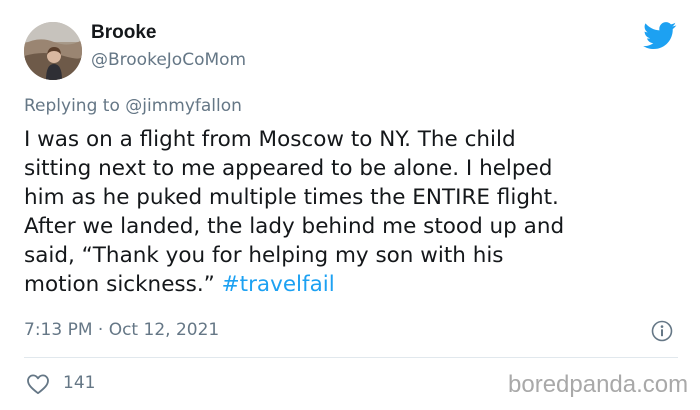 This screenshot has height=410, width=700. I want to click on heart-icon, so click(38, 384).